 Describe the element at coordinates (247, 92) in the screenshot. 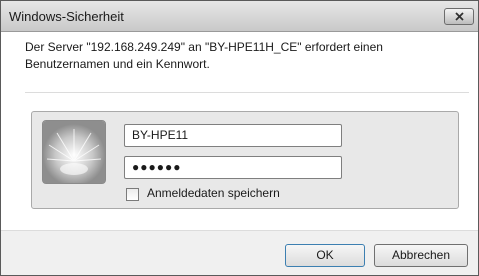

I see `separator` at that location.